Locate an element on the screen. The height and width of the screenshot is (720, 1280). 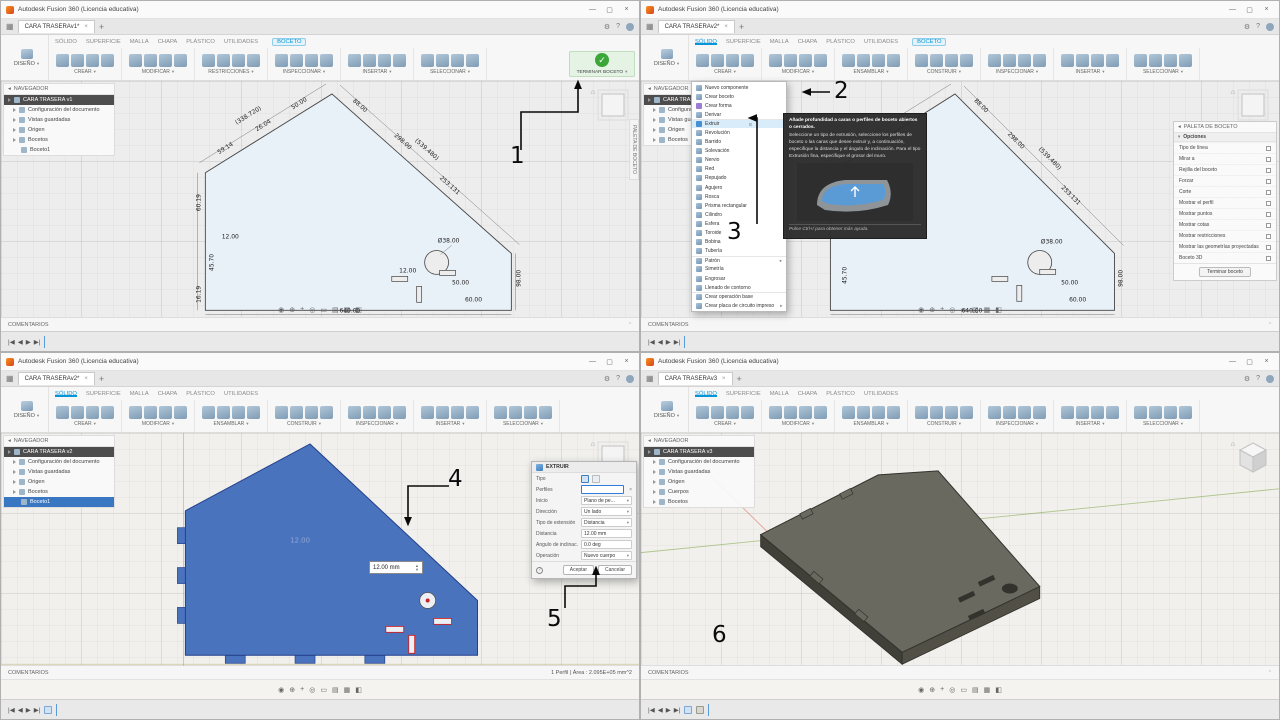
close-button: × is located at coordinates (1266, 9).